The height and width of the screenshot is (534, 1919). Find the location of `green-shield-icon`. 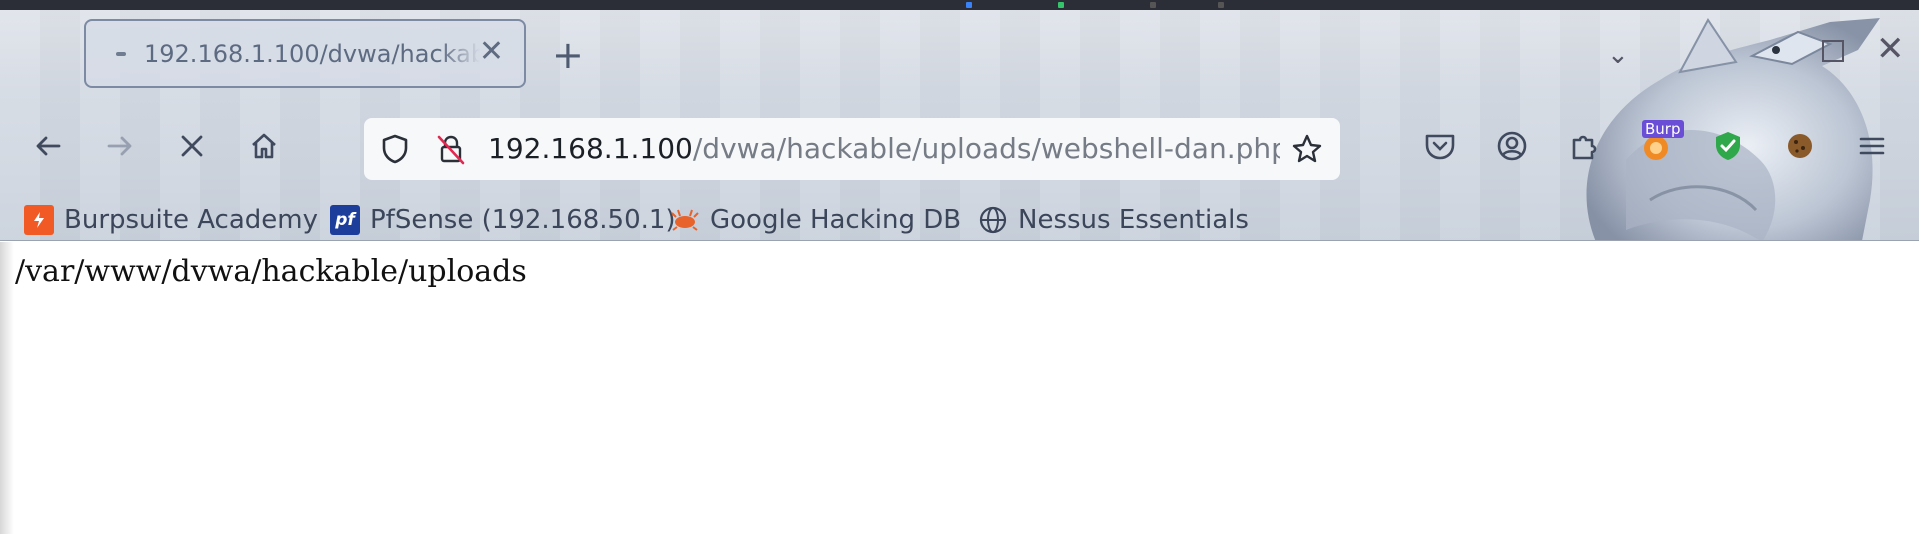

green-shield-icon is located at coordinates (1728, 146).